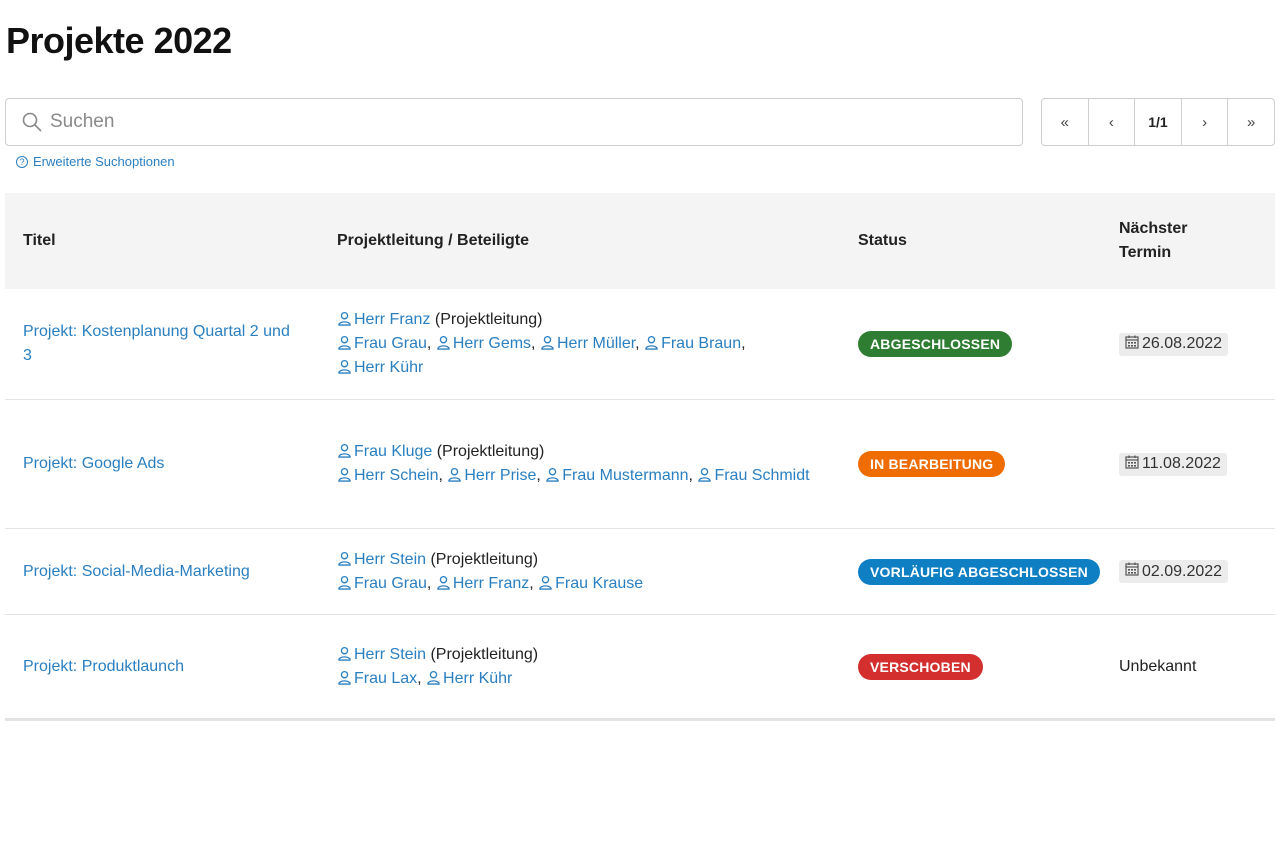  What do you see at coordinates (1205, 122) in the screenshot?
I see `next-page-button: ›` at bounding box center [1205, 122].